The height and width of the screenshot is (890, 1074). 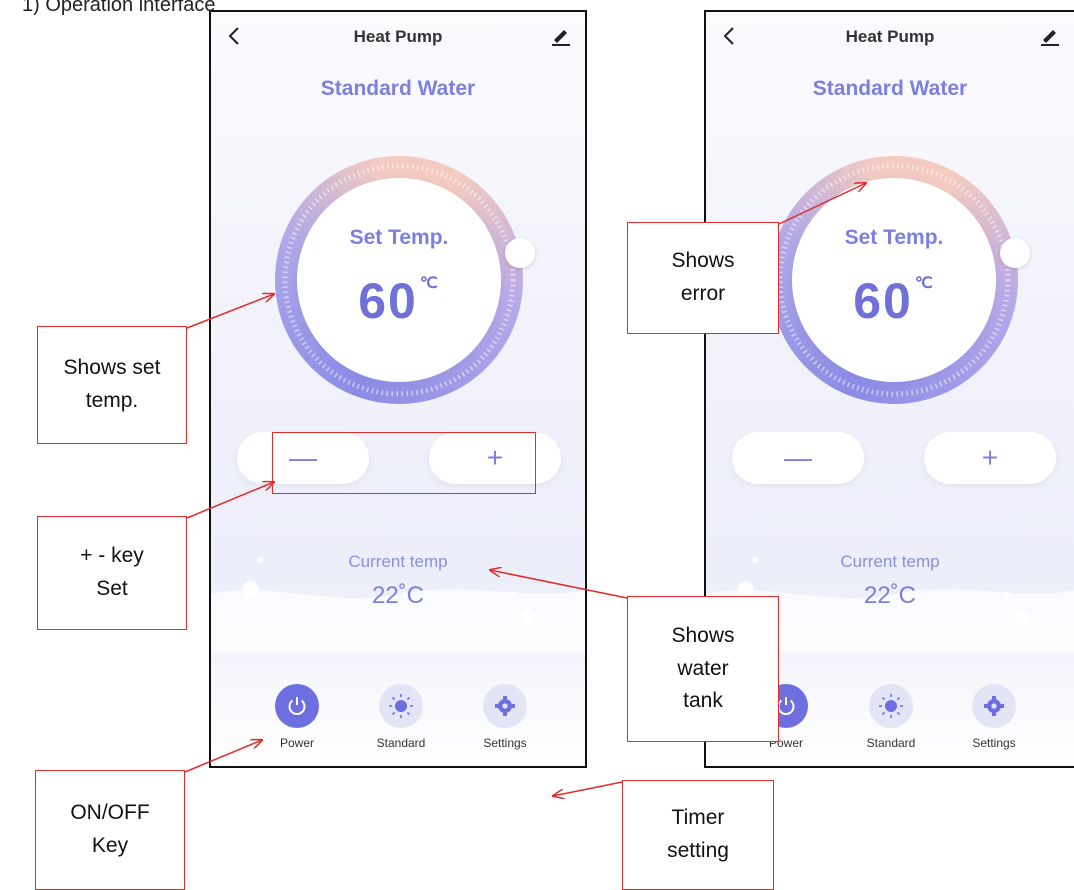 What do you see at coordinates (297, 706) in the screenshot?
I see `power-icon` at bounding box center [297, 706].